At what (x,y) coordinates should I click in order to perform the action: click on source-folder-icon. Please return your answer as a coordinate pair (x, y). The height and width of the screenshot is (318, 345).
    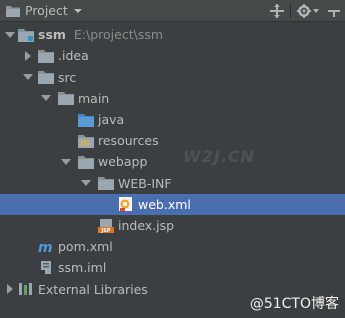
    Looking at the image, I should click on (86, 120).